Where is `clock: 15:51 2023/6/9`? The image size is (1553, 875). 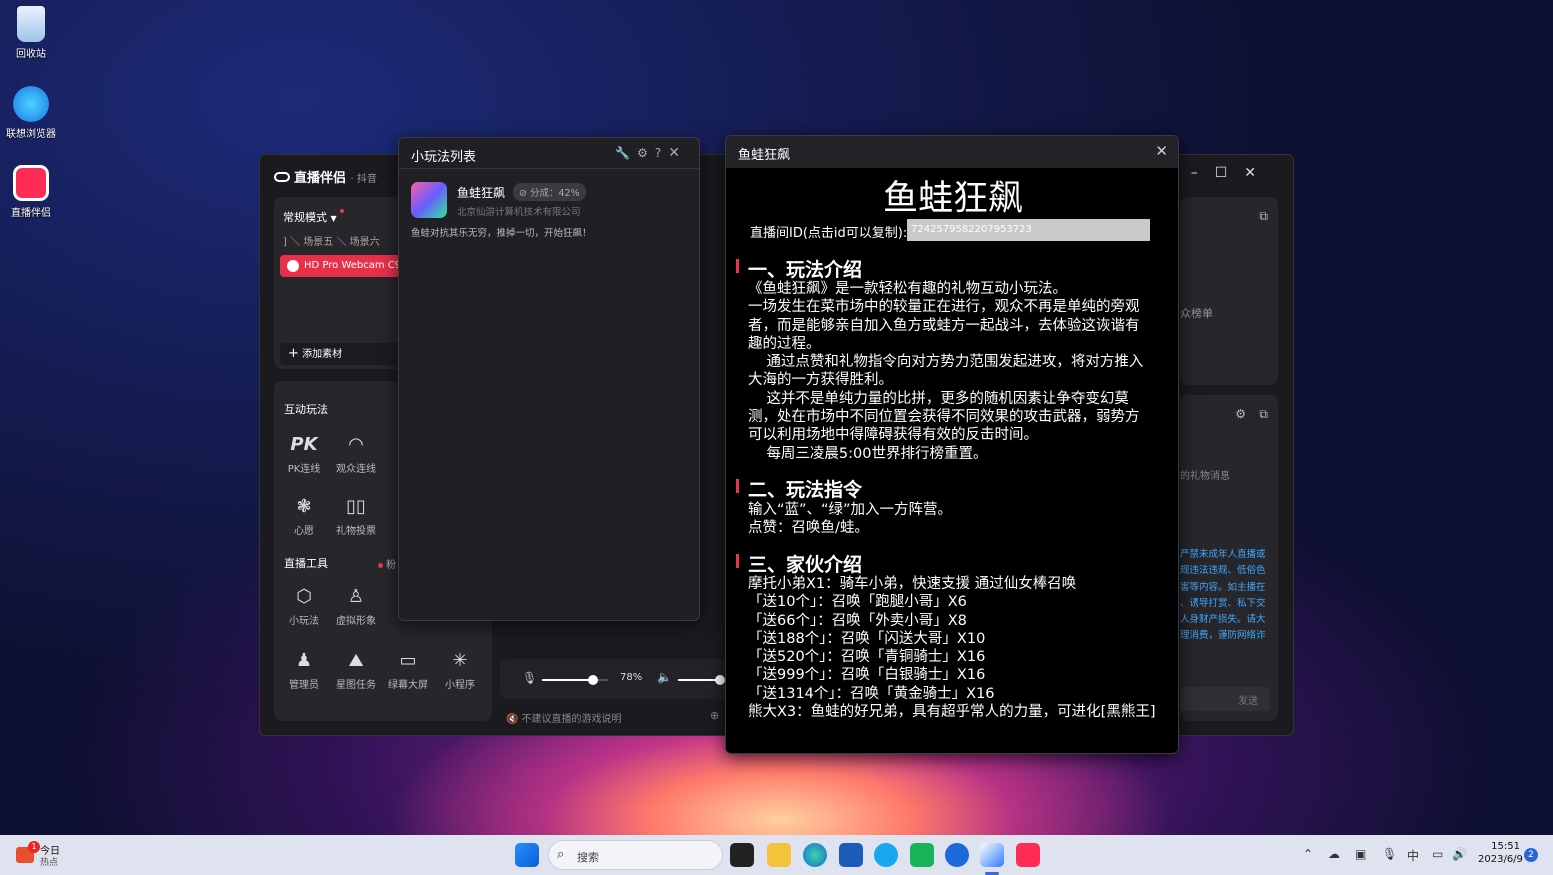 clock: 15:51 2023/6/9 is located at coordinates (1500, 853).